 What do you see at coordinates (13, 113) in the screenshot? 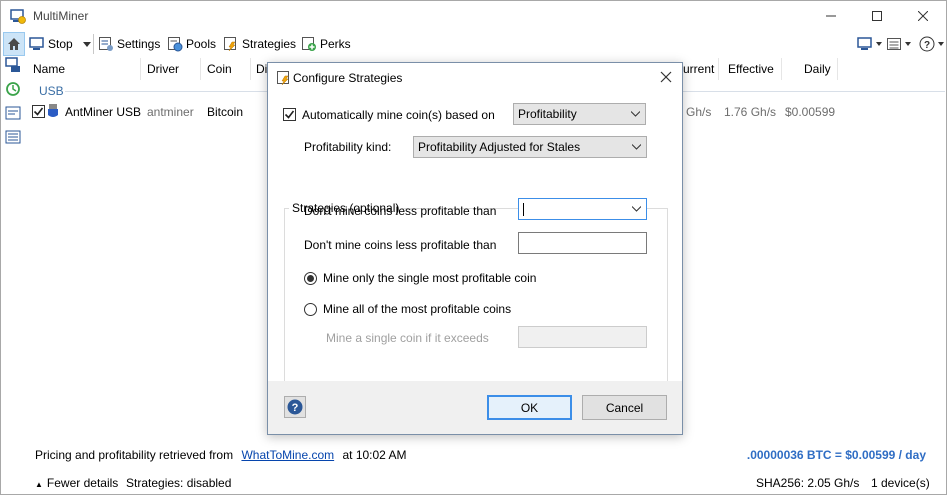
I see `api-log-icon` at bounding box center [13, 113].